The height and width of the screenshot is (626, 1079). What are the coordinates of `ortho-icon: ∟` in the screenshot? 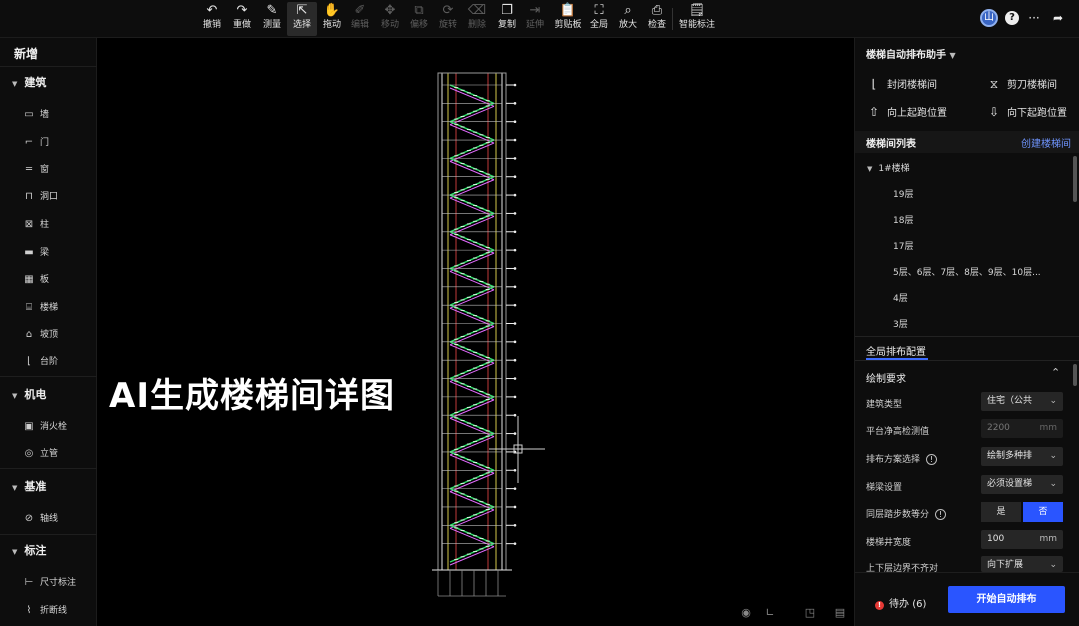 It's located at (770, 614).